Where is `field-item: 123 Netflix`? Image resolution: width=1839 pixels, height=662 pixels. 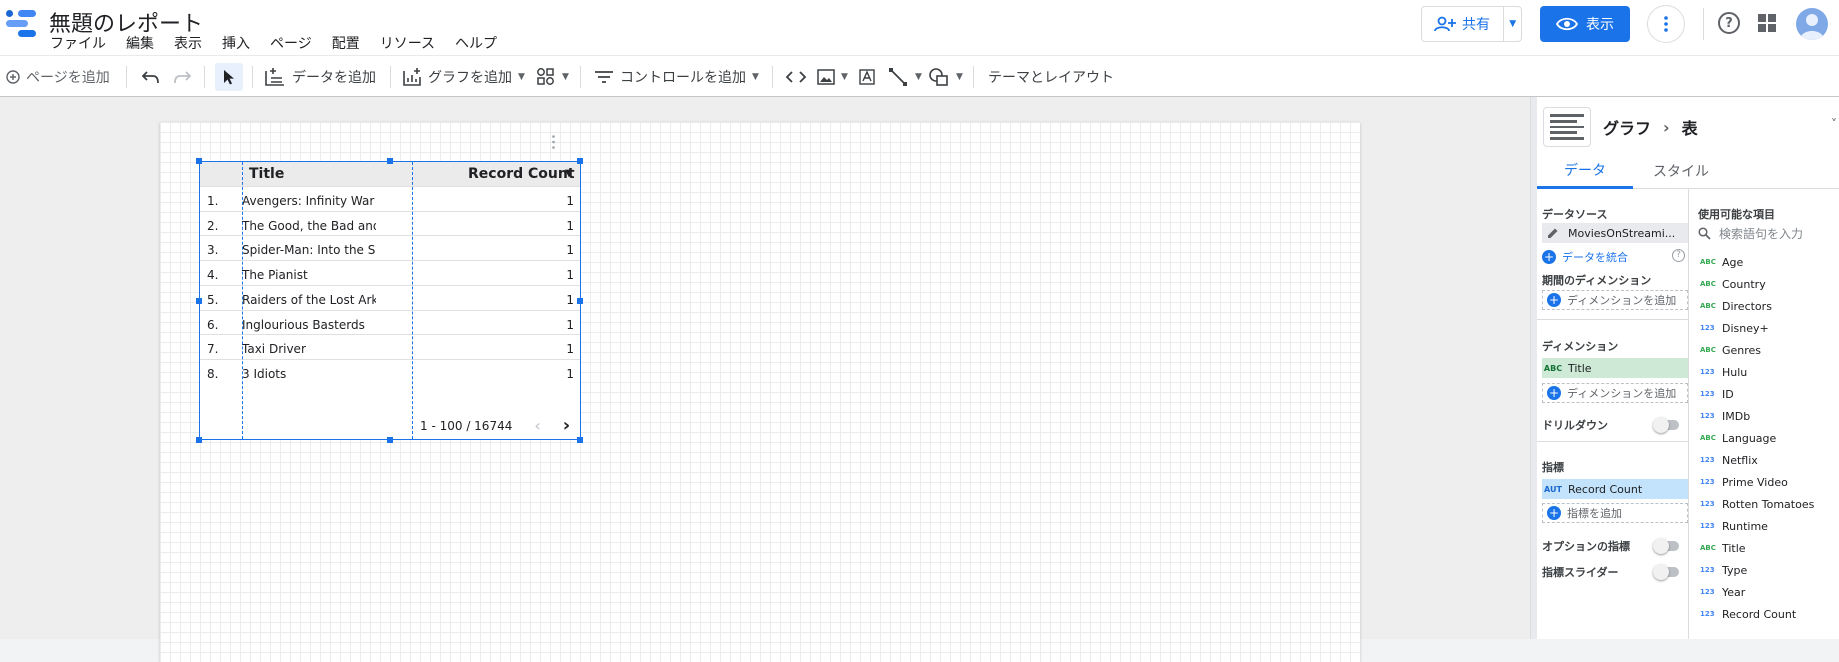
field-item: 123 Netflix is located at coordinates (1764, 460).